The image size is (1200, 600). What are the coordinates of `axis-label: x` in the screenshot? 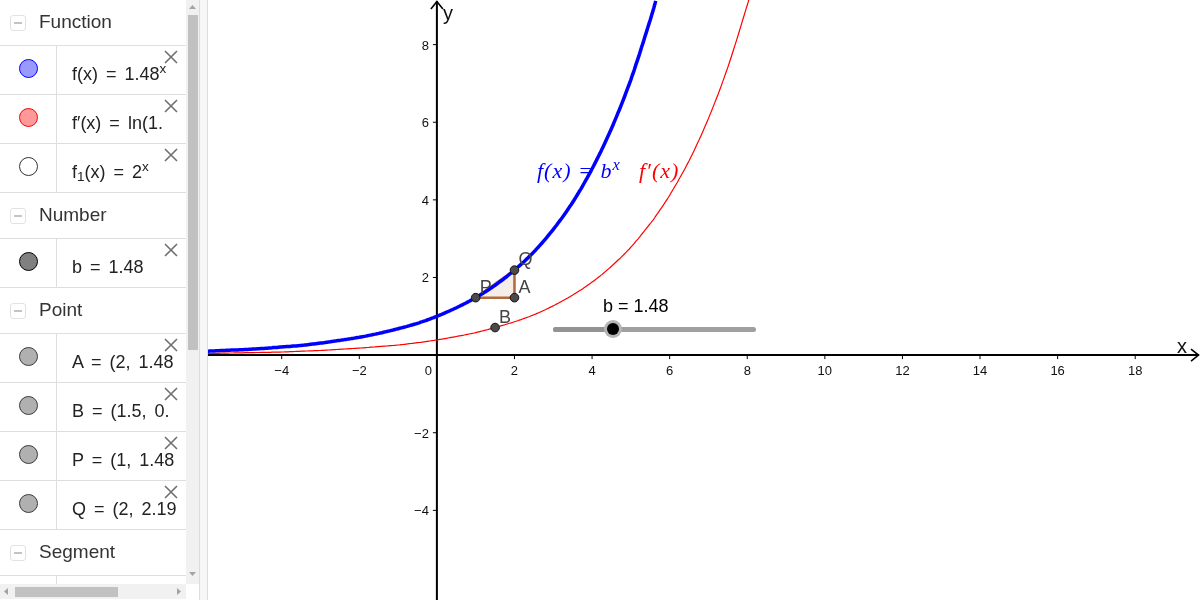 It's located at (1182, 346).